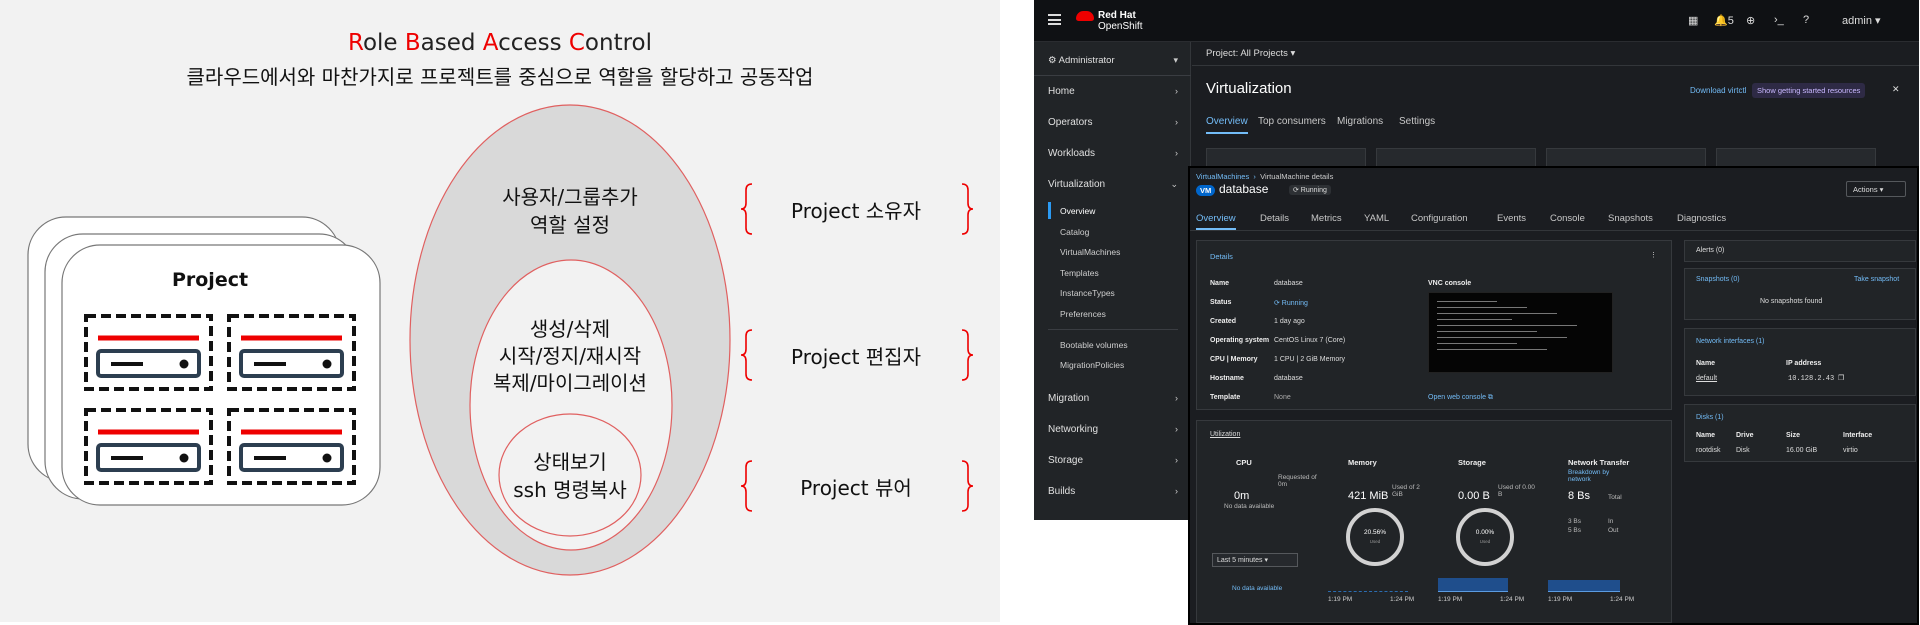 The height and width of the screenshot is (625, 1920). What do you see at coordinates (1289, 321) in the screenshot?
I see `detail-value: 1 day ago` at bounding box center [1289, 321].